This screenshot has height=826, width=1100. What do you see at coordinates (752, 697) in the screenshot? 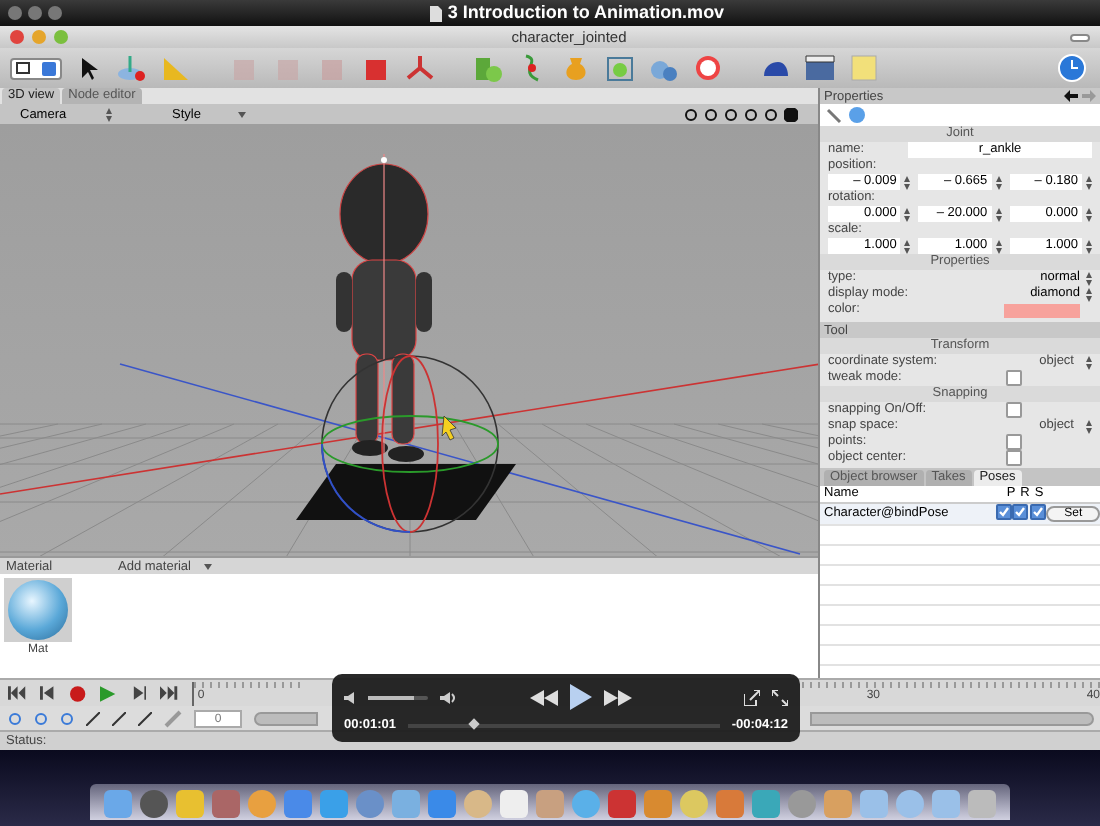
I see `share-icon` at bounding box center [752, 697].